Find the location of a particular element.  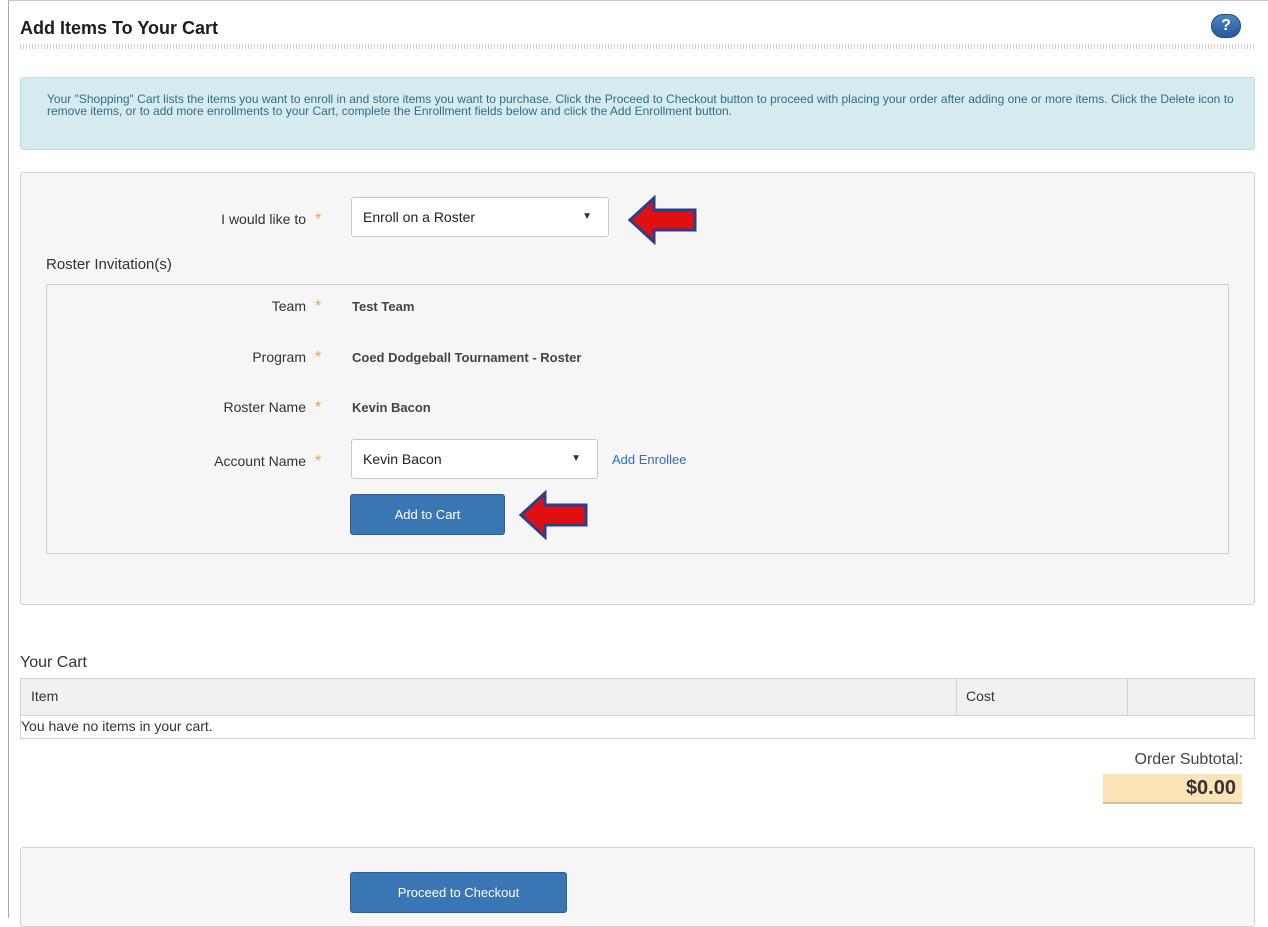

program-label: Program is located at coordinates (279, 357).